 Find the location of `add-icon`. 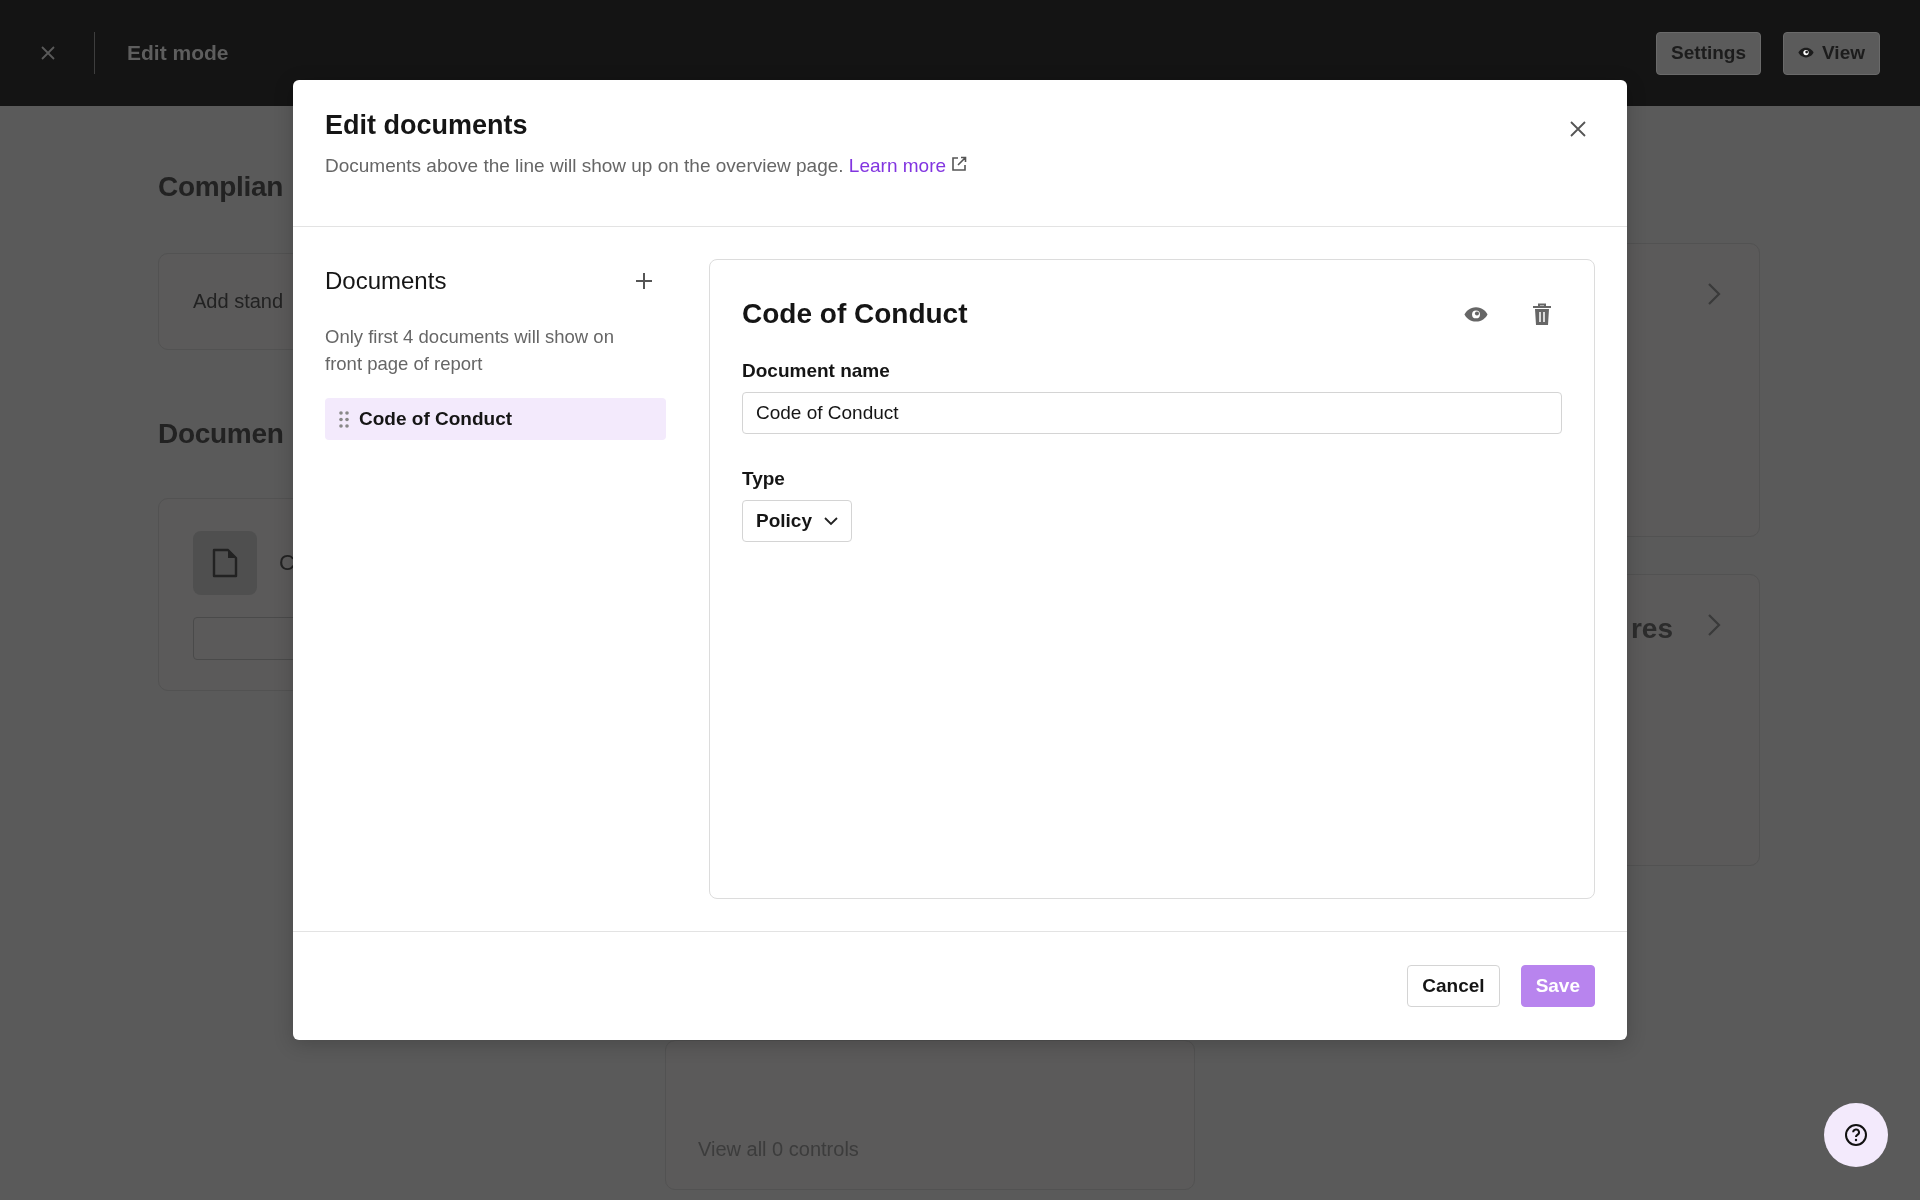

add-icon is located at coordinates (644, 281).